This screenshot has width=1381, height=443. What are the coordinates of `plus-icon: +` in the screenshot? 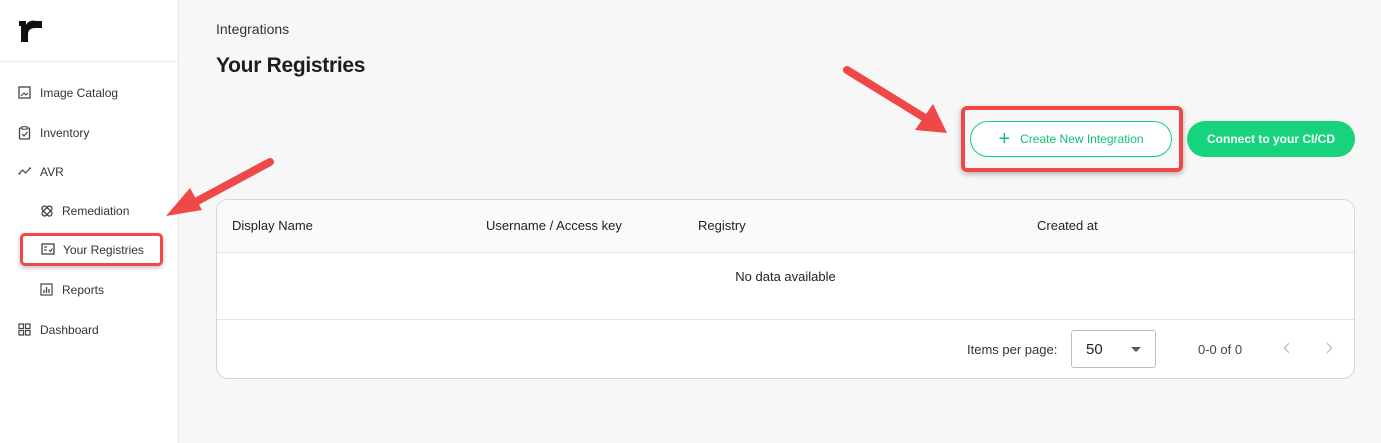 It's located at (1004, 139).